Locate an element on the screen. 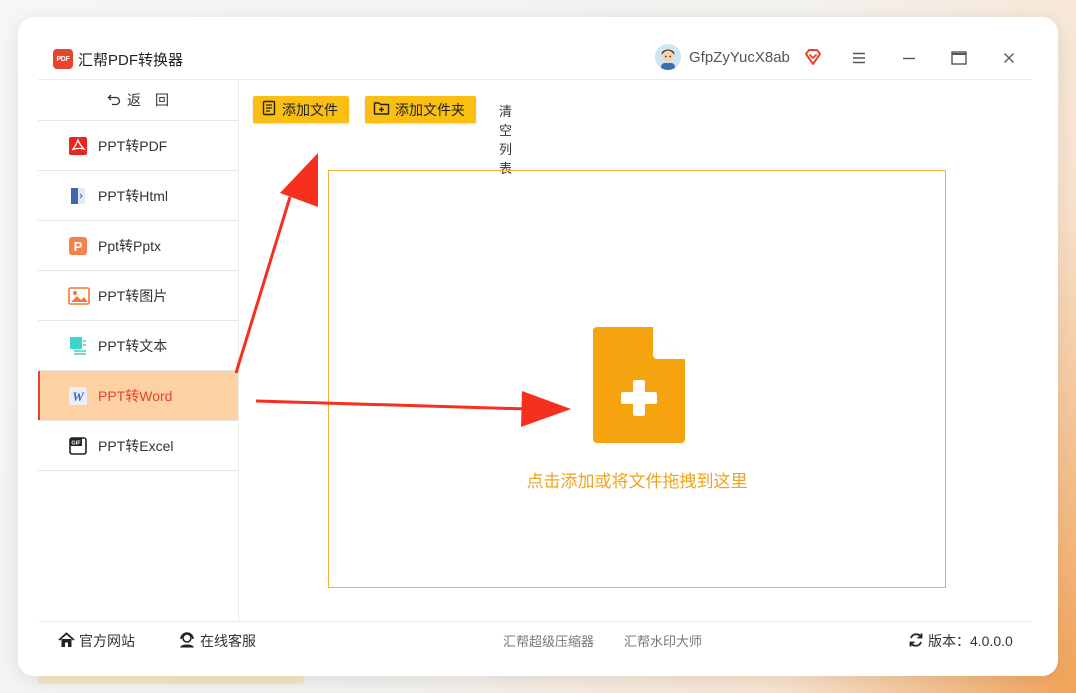  sidebar-item-label: PPT转Html is located at coordinates (133, 195).